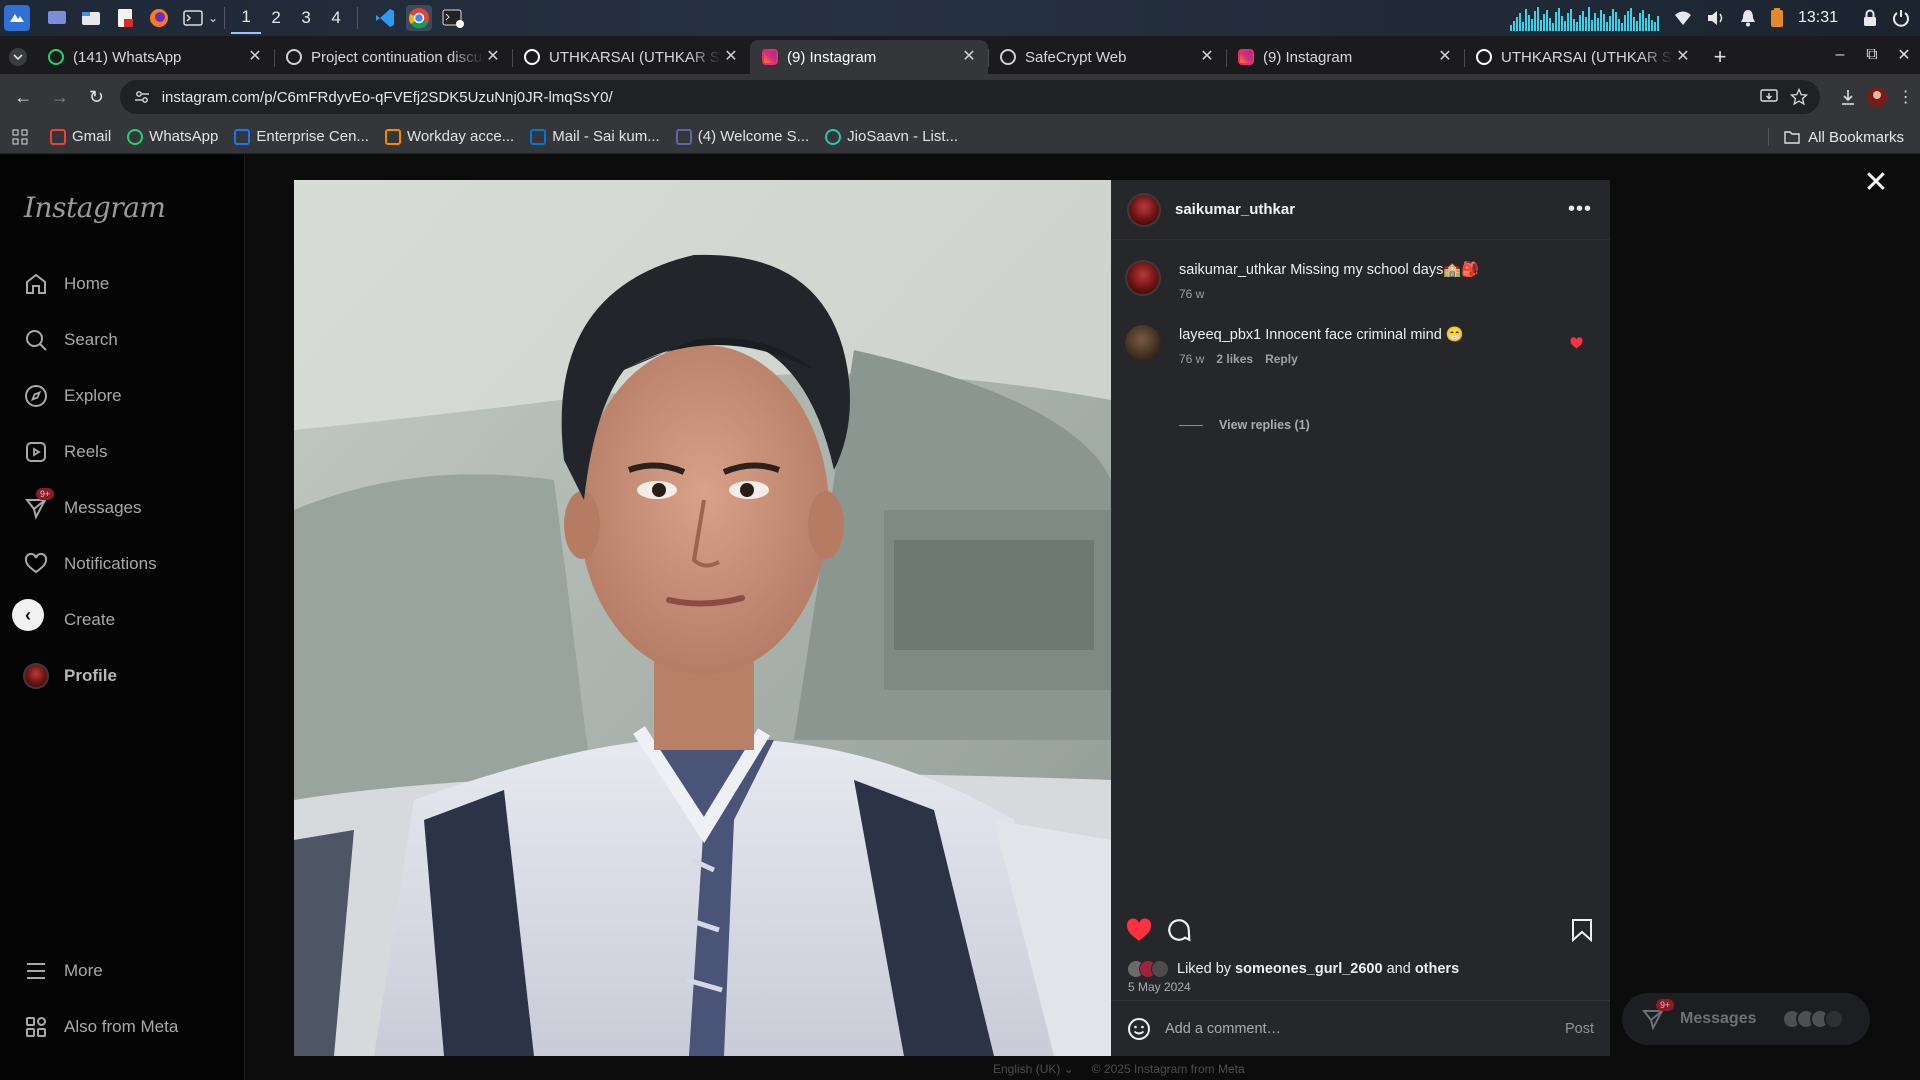  Describe the element at coordinates (23, 97) in the screenshot. I see `back-button: ←` at that location.